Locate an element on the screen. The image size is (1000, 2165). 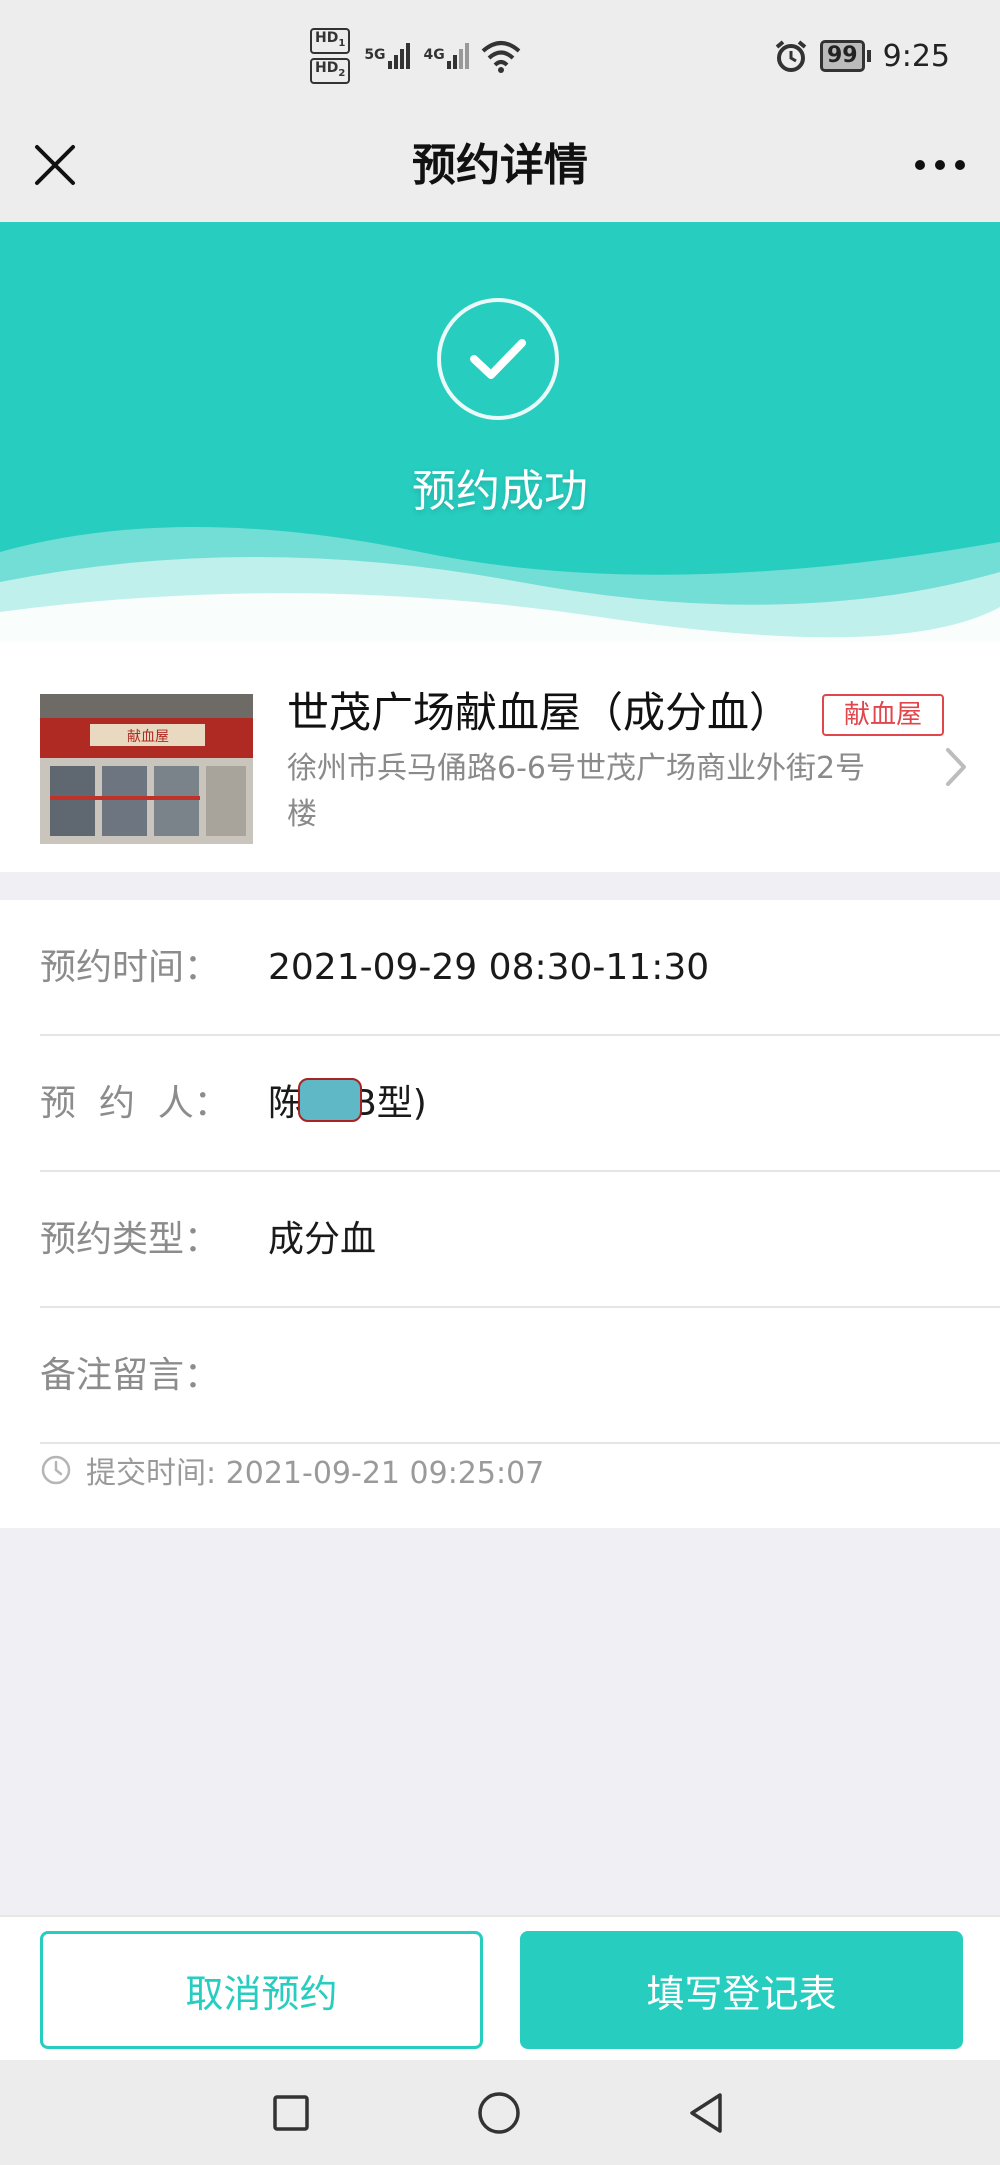
alarm-icon is located at coordinates (791, 56).